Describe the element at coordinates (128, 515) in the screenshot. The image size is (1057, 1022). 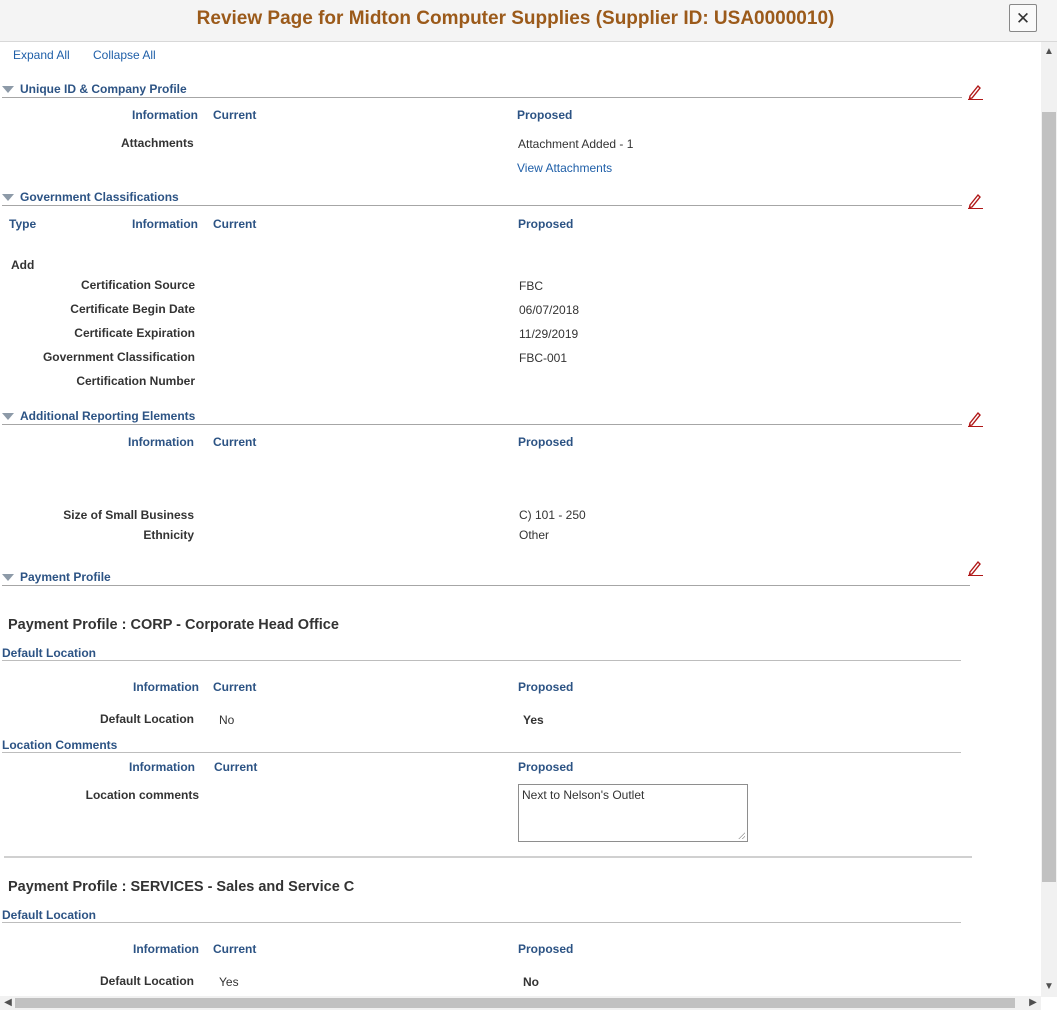
I see `row-label-size-of-small-business: Size of Small Business` at that location.